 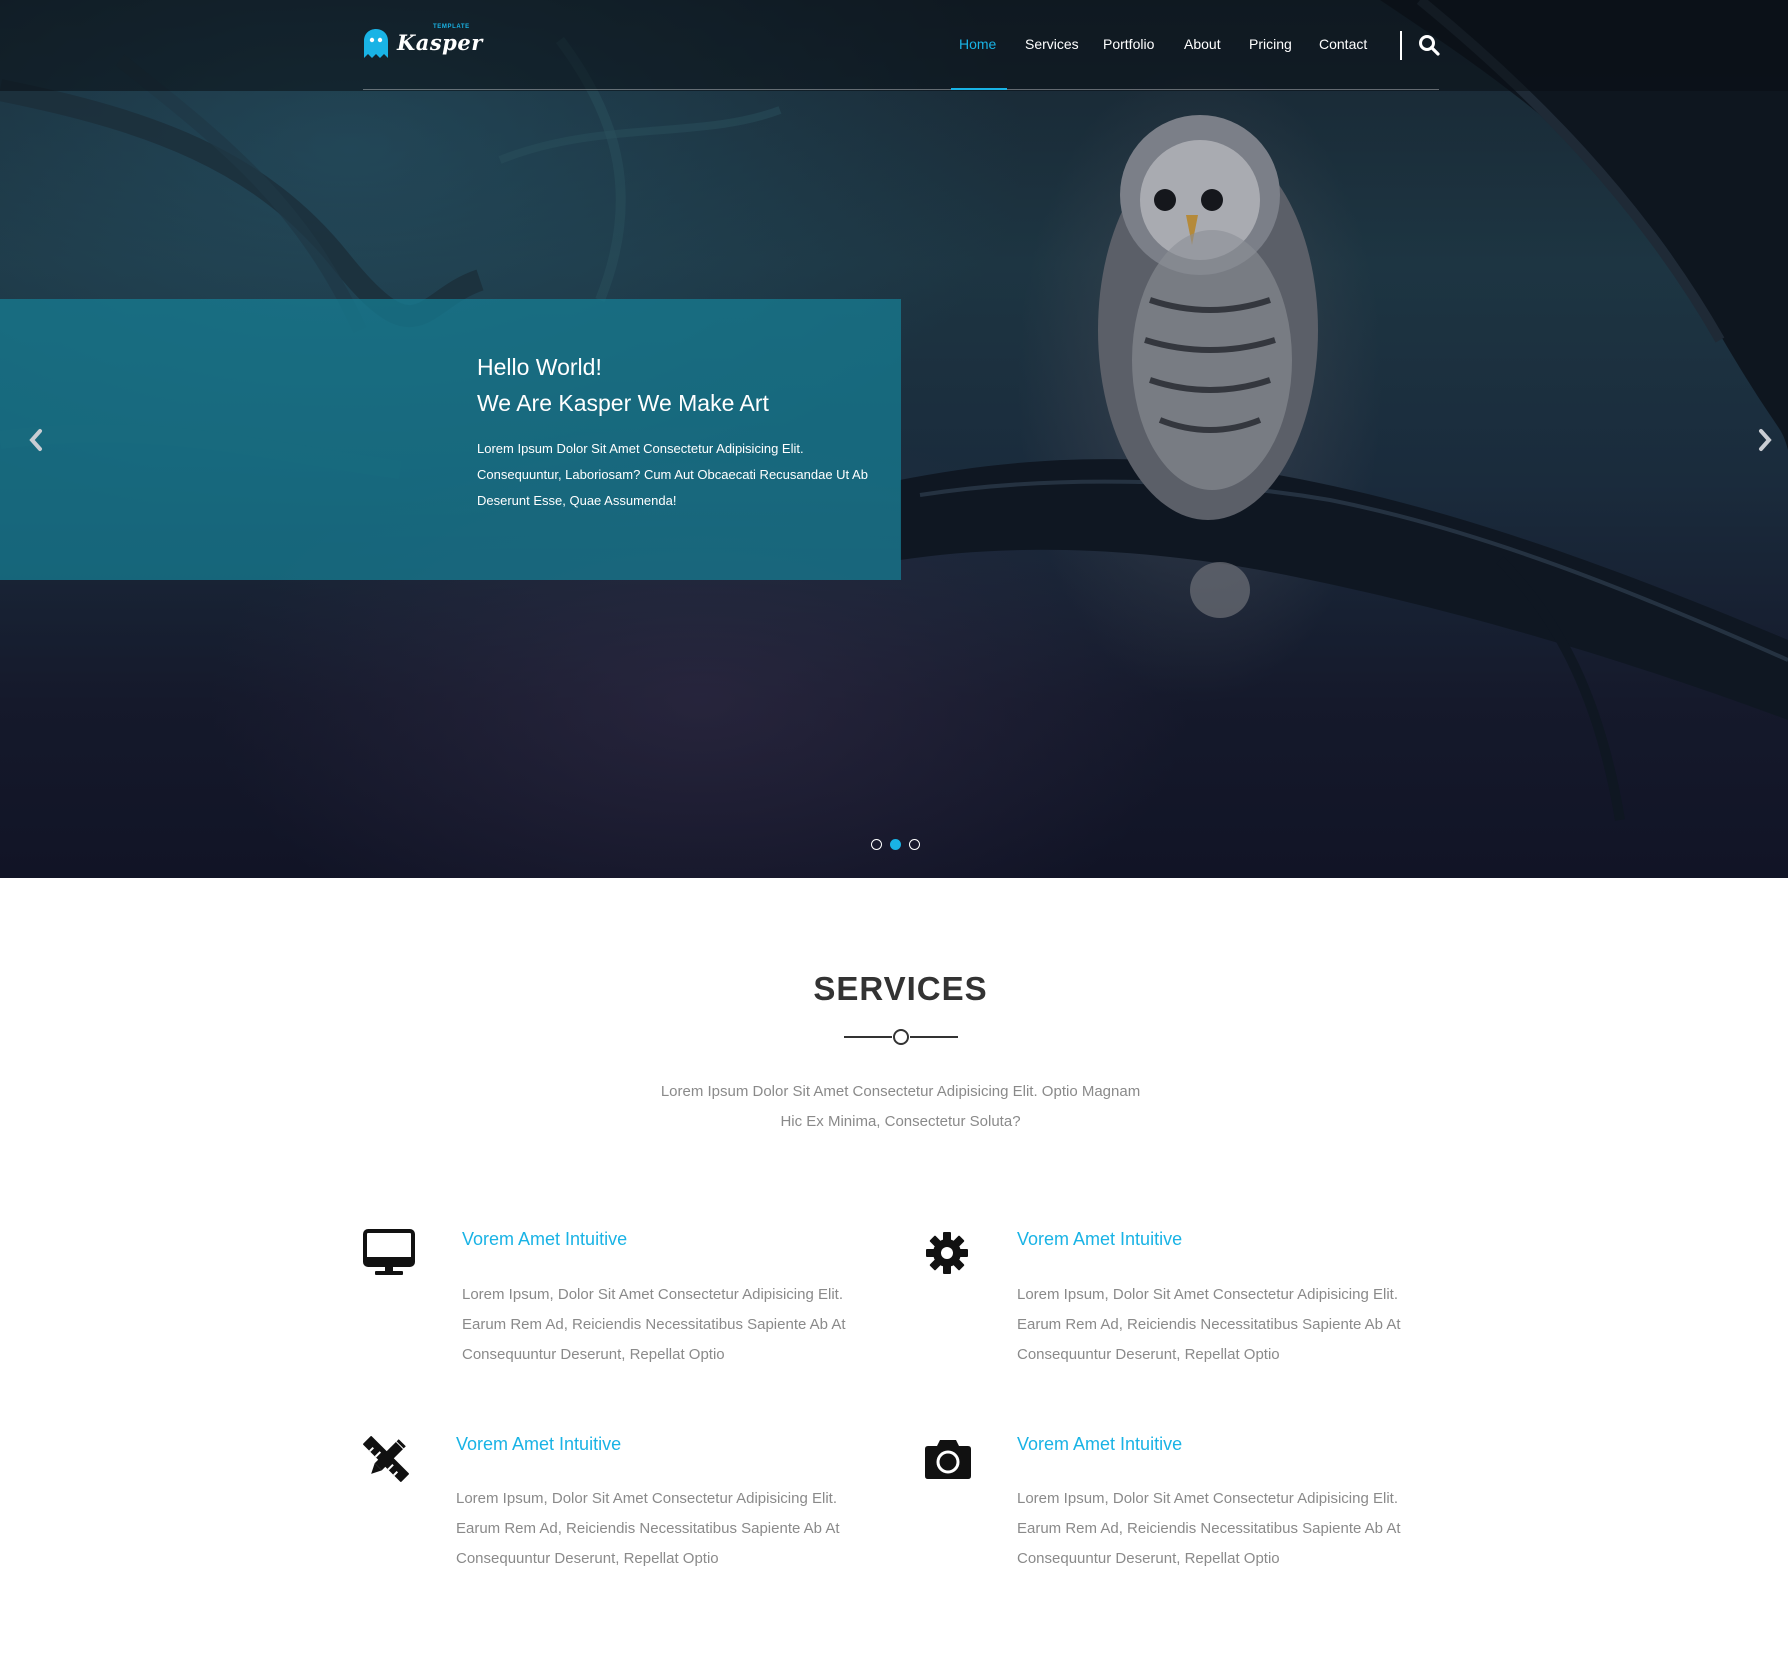 I want to click on brand-logo: TEMPLATE Kasper, so click(x=422, y=44).